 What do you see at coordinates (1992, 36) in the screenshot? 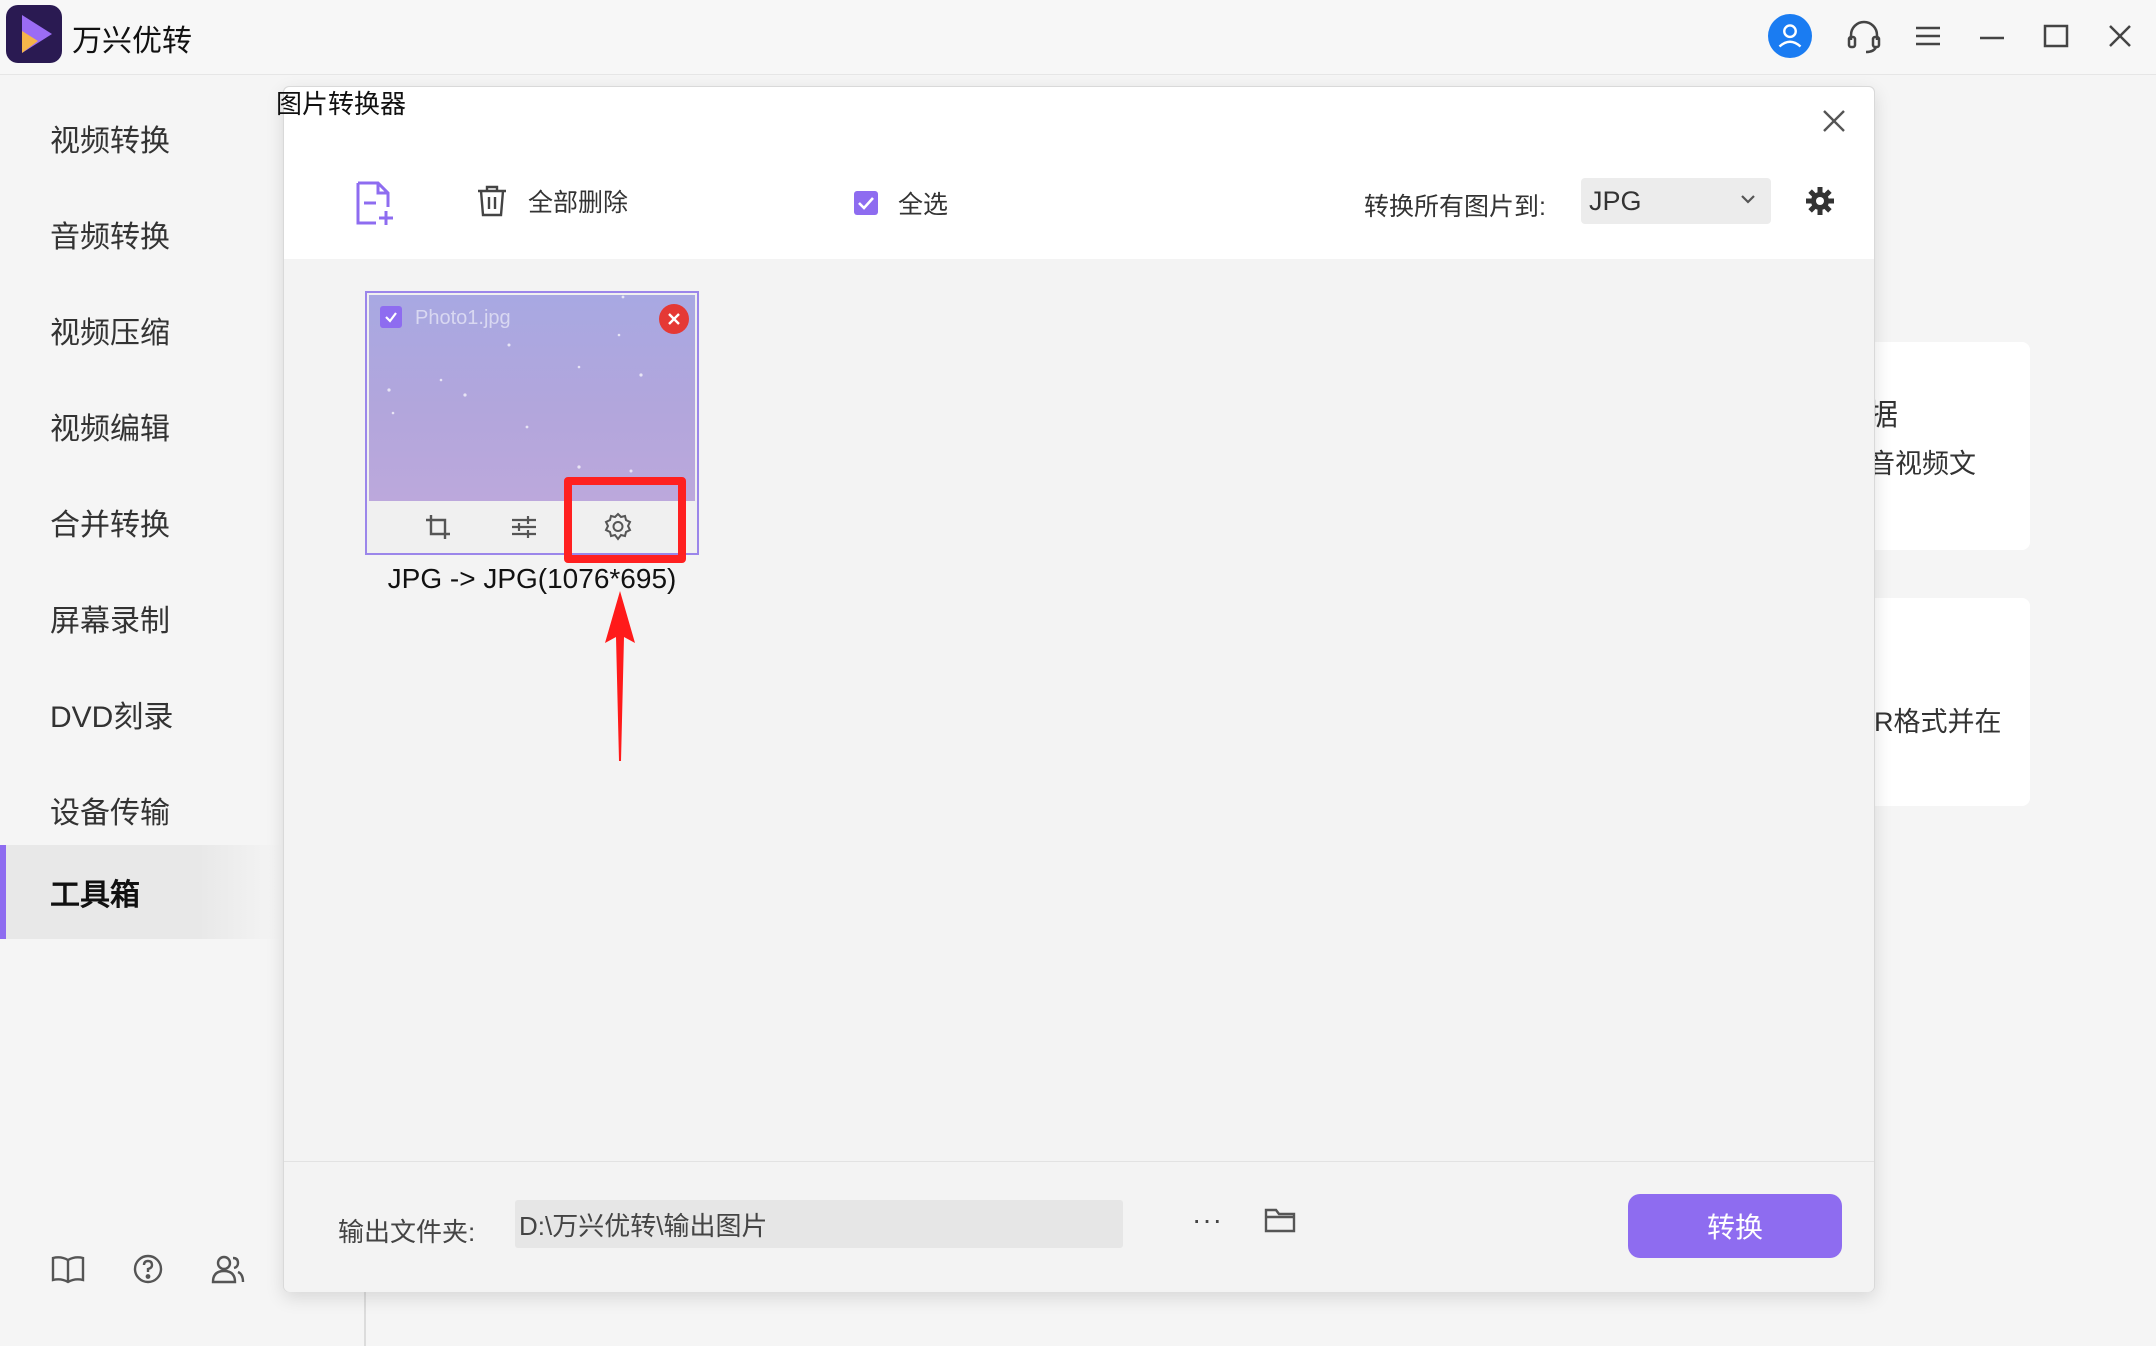
I see `minimize-icon` at bounding box center [1992, 36].